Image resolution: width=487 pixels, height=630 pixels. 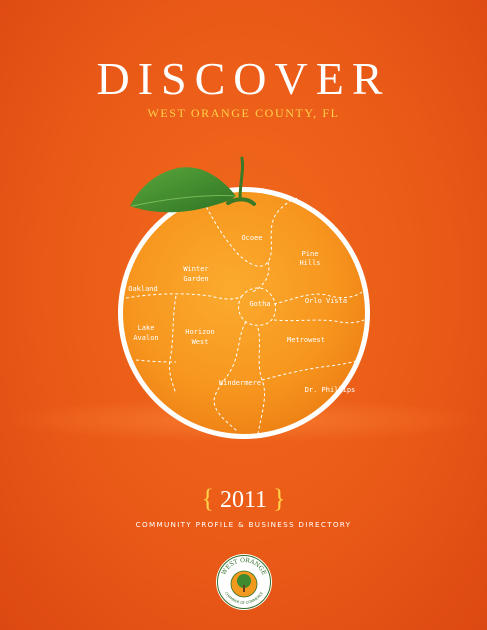 I want to click on label-pine-hills-line1: Pine, so click(x=310, y=254).